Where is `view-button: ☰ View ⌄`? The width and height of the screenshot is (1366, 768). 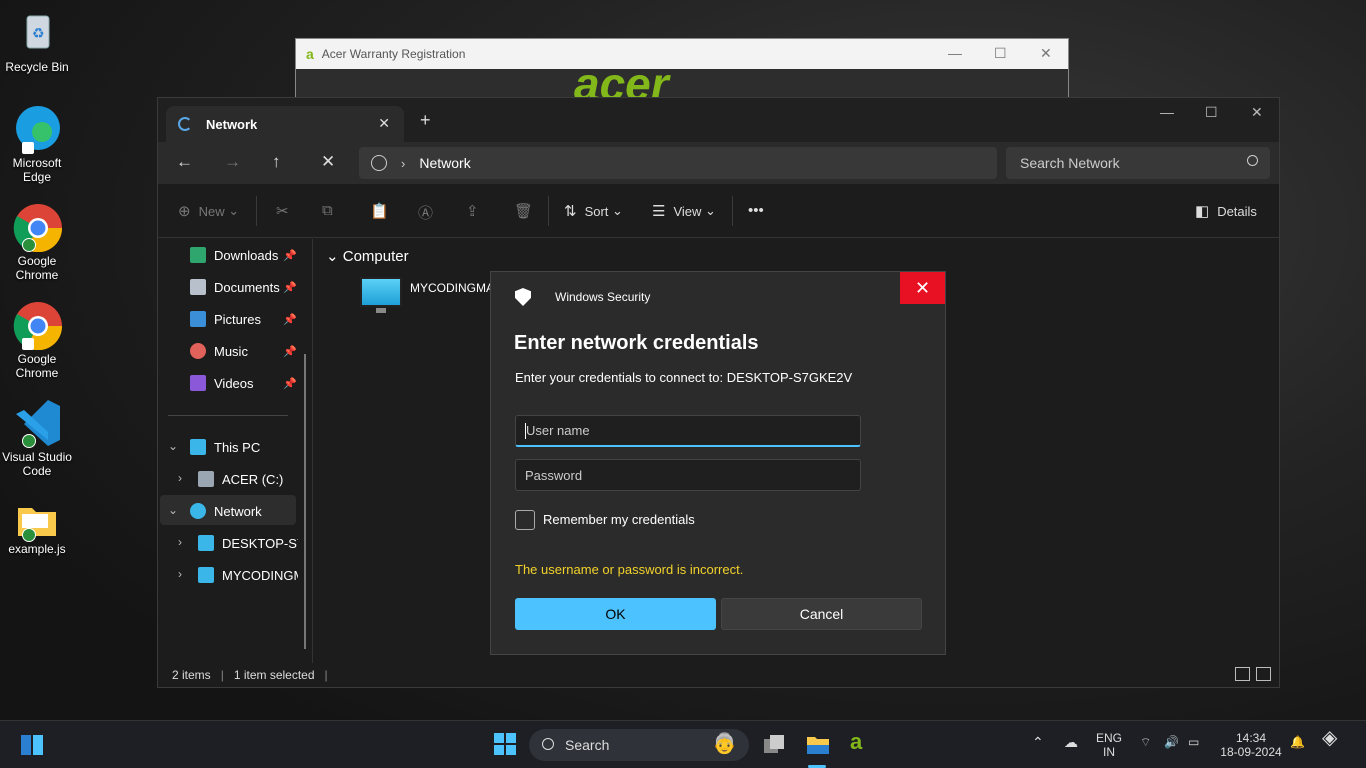 view-button: ☰ View ⌄ is located at coordinates (684, 211).